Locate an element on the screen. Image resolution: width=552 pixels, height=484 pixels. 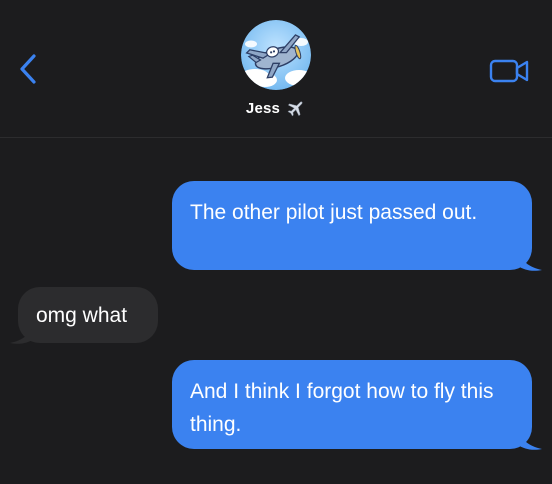
chevron-left-icon is located at coordinates (28, 69).